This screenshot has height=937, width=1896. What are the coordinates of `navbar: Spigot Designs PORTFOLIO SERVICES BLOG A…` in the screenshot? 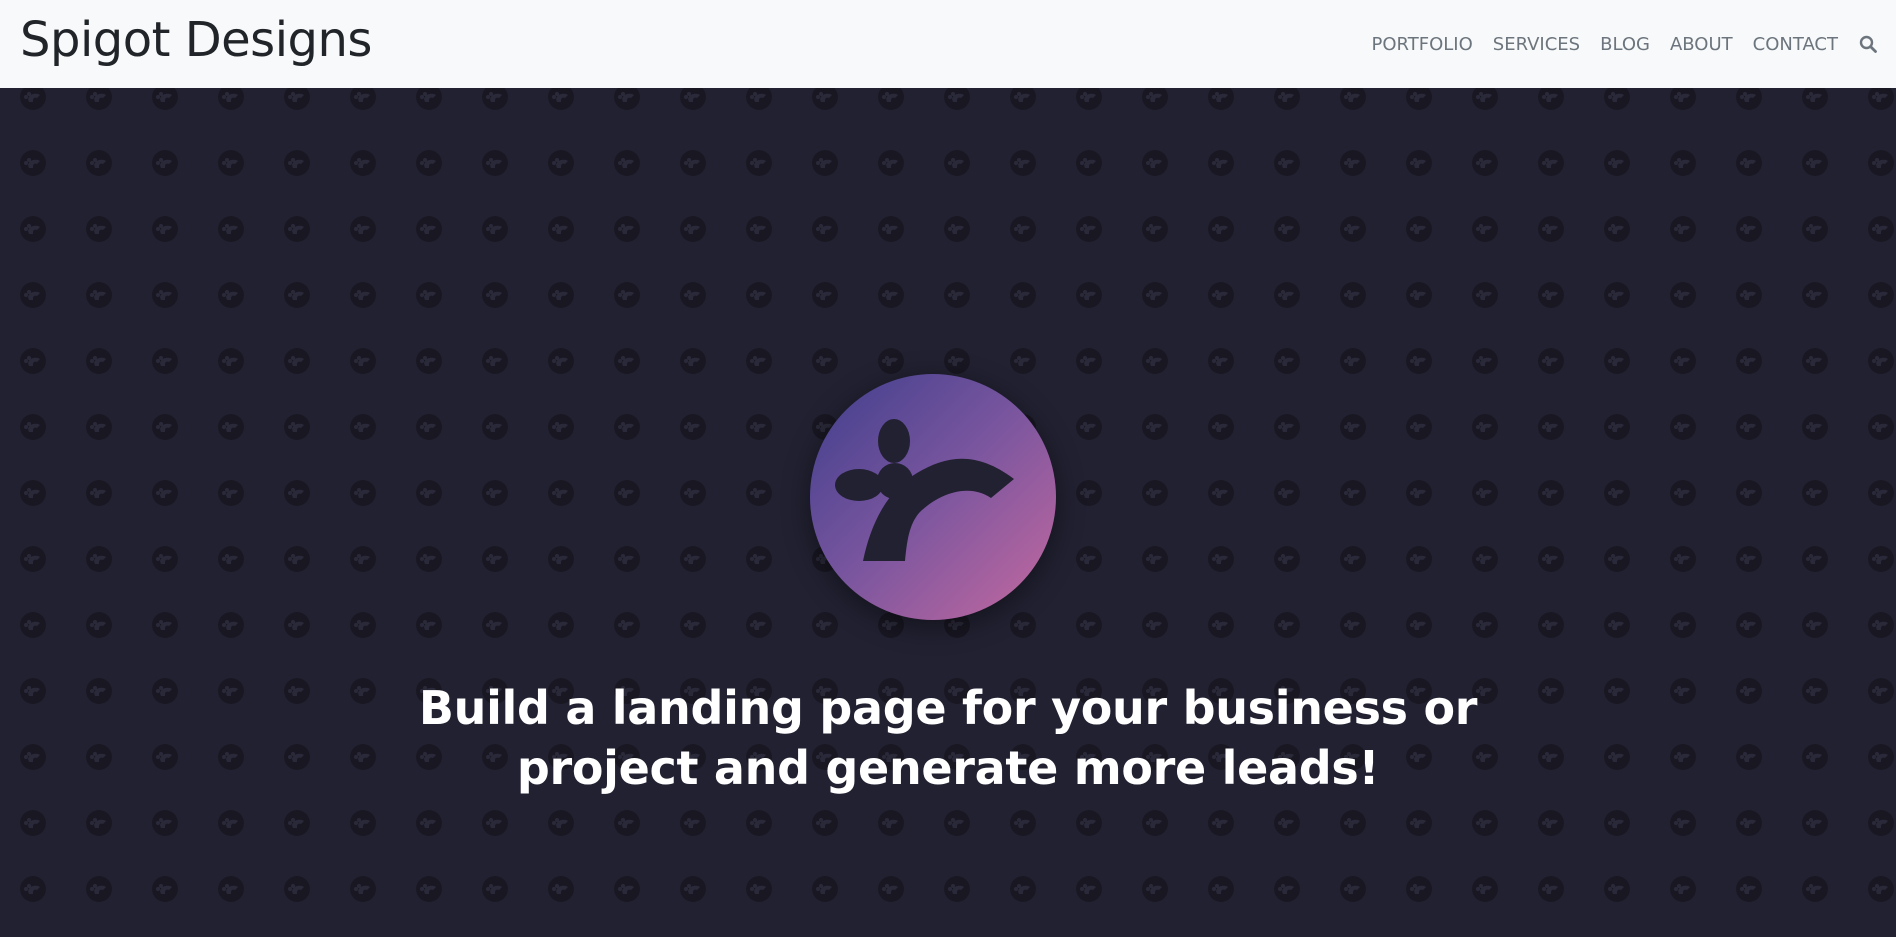 It's located at (948, 44).